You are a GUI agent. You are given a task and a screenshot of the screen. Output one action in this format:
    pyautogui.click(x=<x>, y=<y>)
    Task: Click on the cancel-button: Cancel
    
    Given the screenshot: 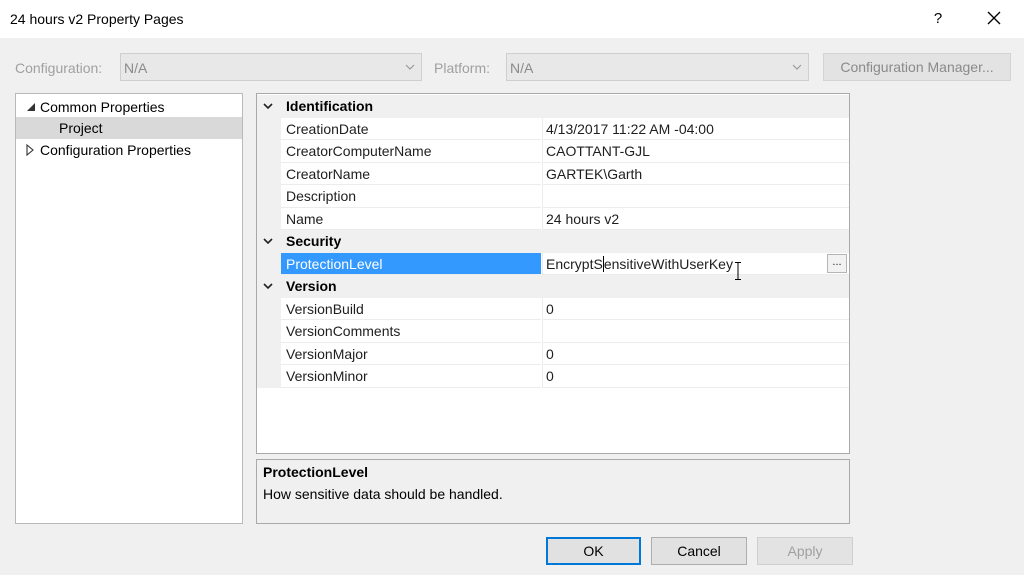 What is the action you would take?
    pyautogui.click(x=699, y=551)
    